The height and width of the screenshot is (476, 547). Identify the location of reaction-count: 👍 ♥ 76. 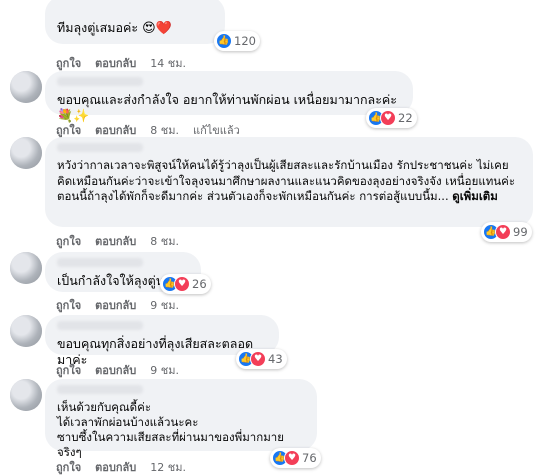
(295, 458).